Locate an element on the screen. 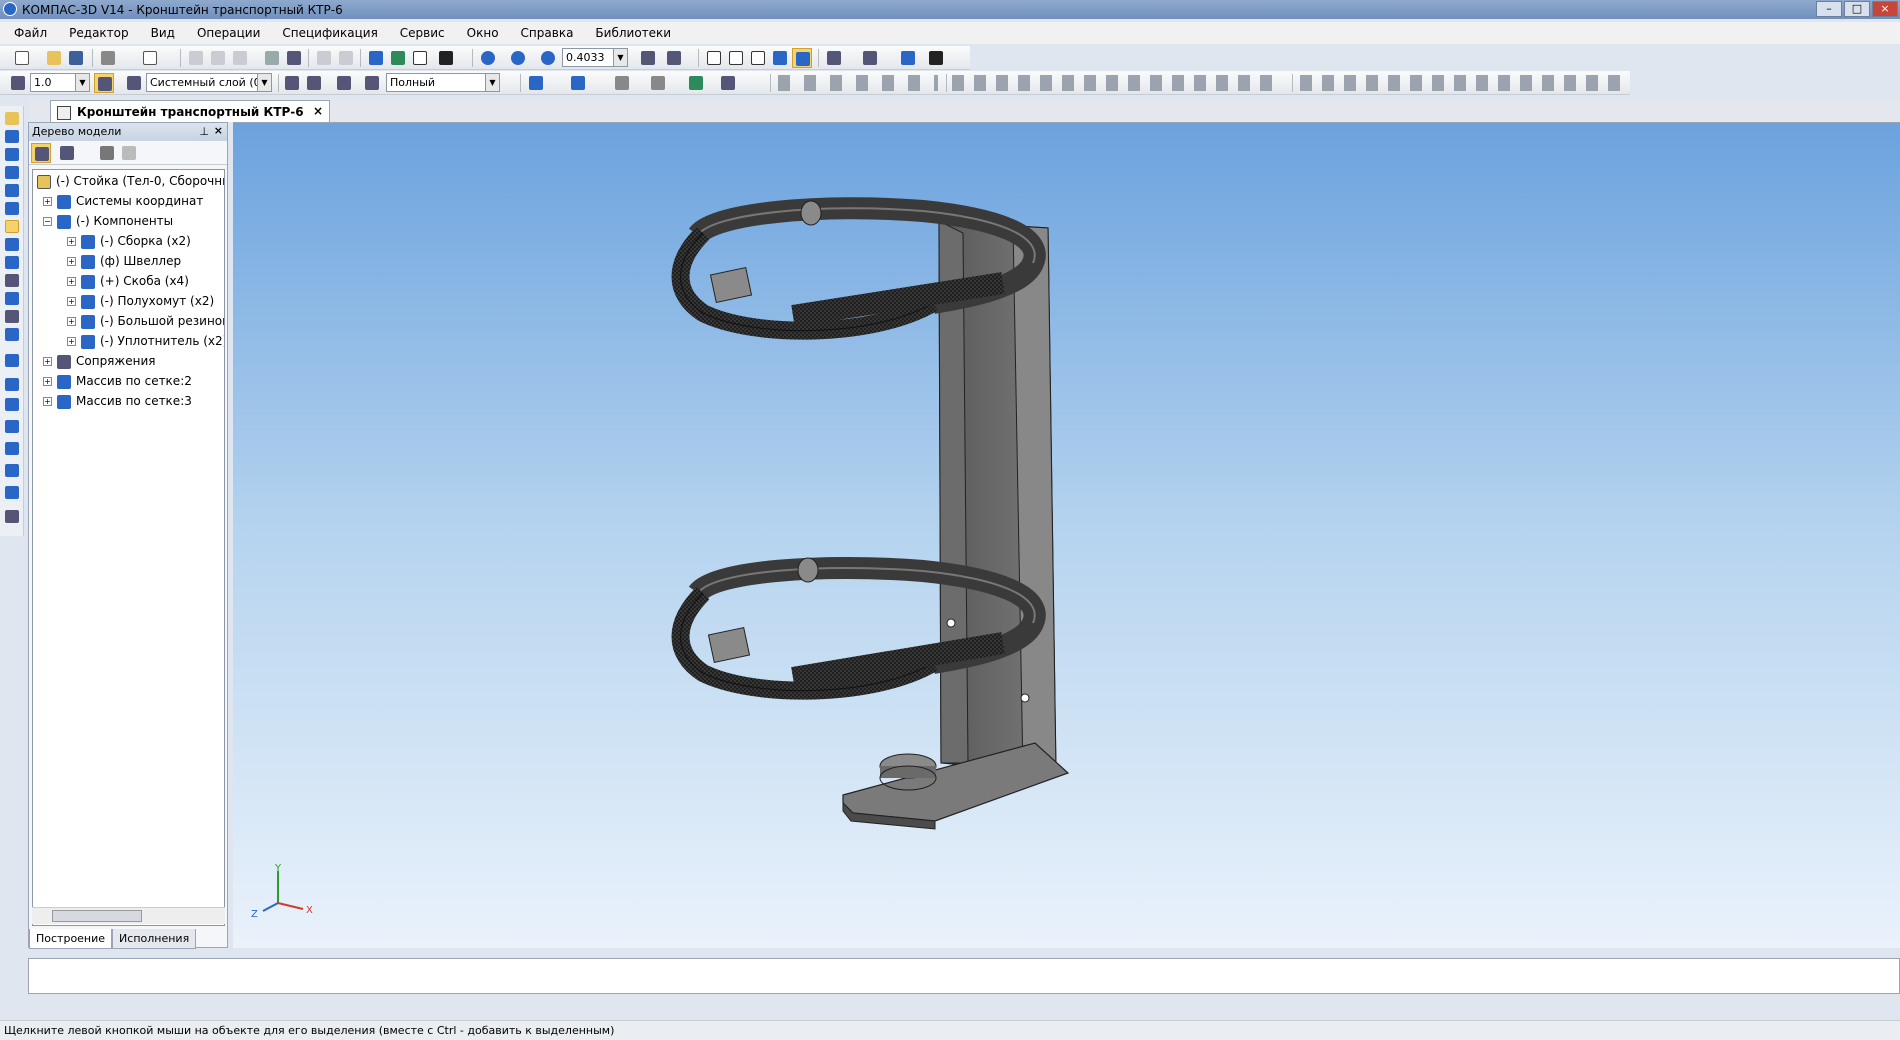 This screenshot has width=1900, height=1040. component-icon is located at coordinates (696, 83).